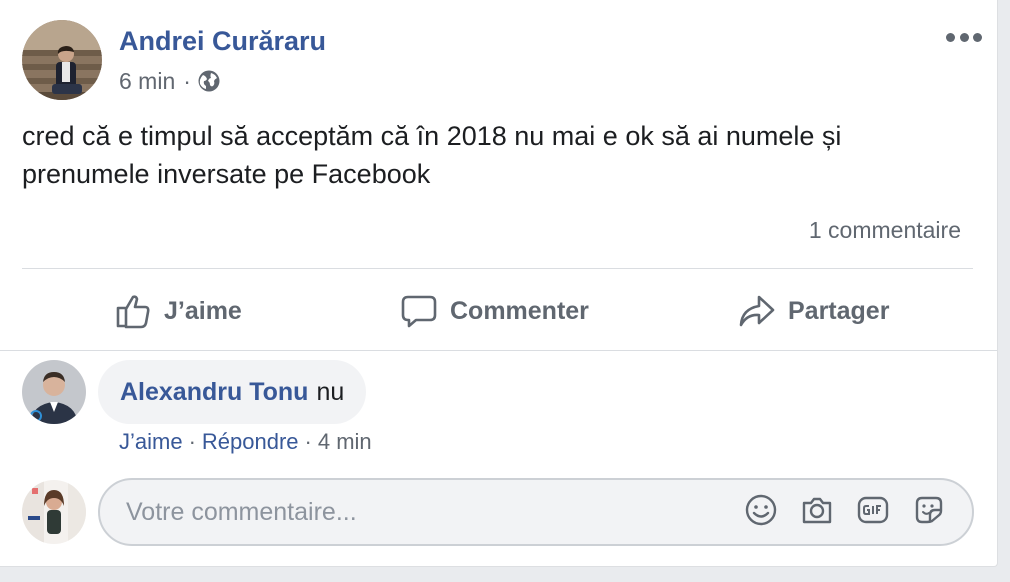 The height and width of the screenshot is (582, 1010). I want to click on comment-like-link: J’aime, so click(151, 442).